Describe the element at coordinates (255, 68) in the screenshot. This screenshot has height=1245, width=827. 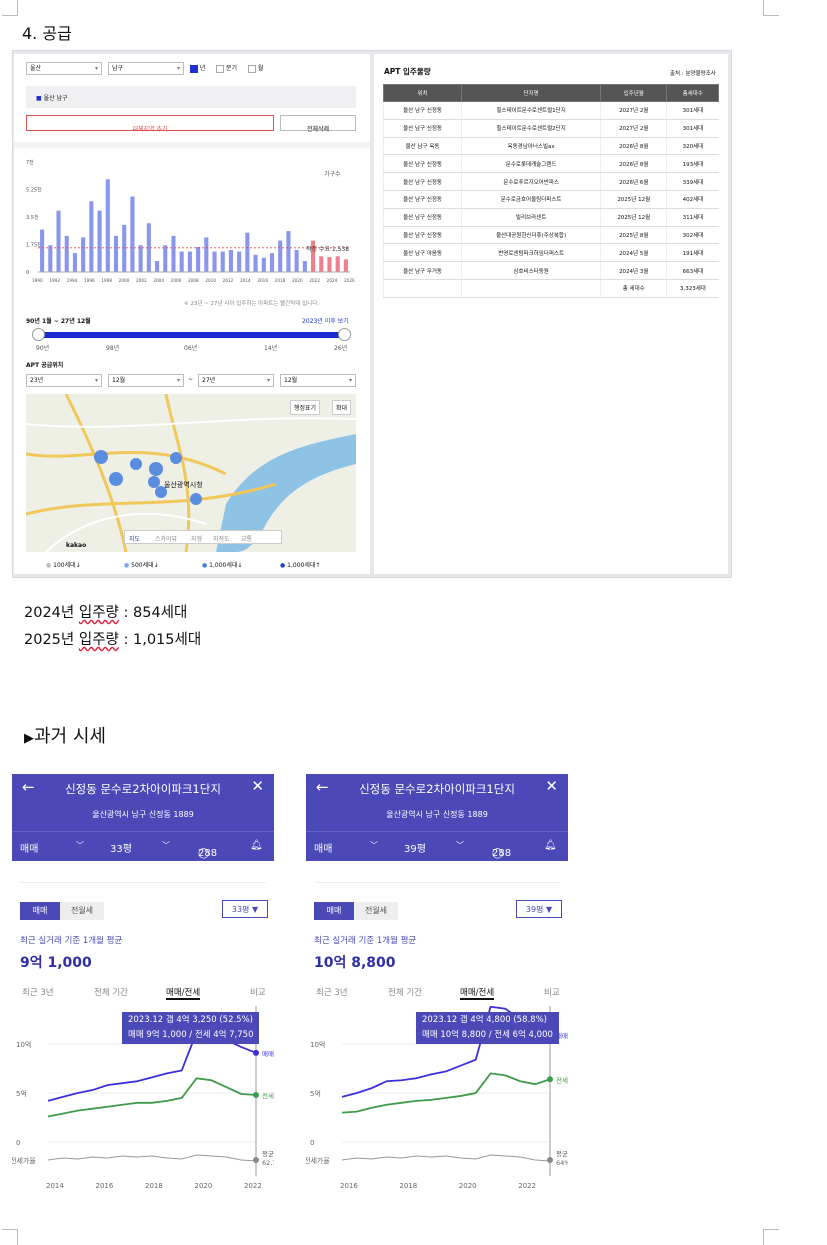
I see `period-month-option: 월` at that location.